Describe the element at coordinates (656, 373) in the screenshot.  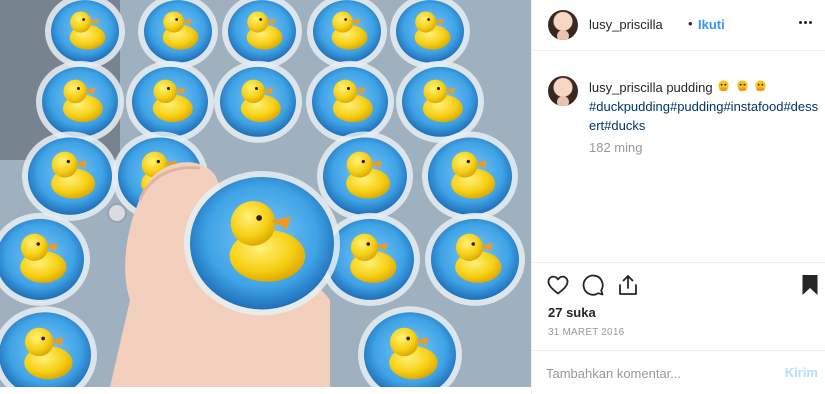
I see `comment-input` at that location.